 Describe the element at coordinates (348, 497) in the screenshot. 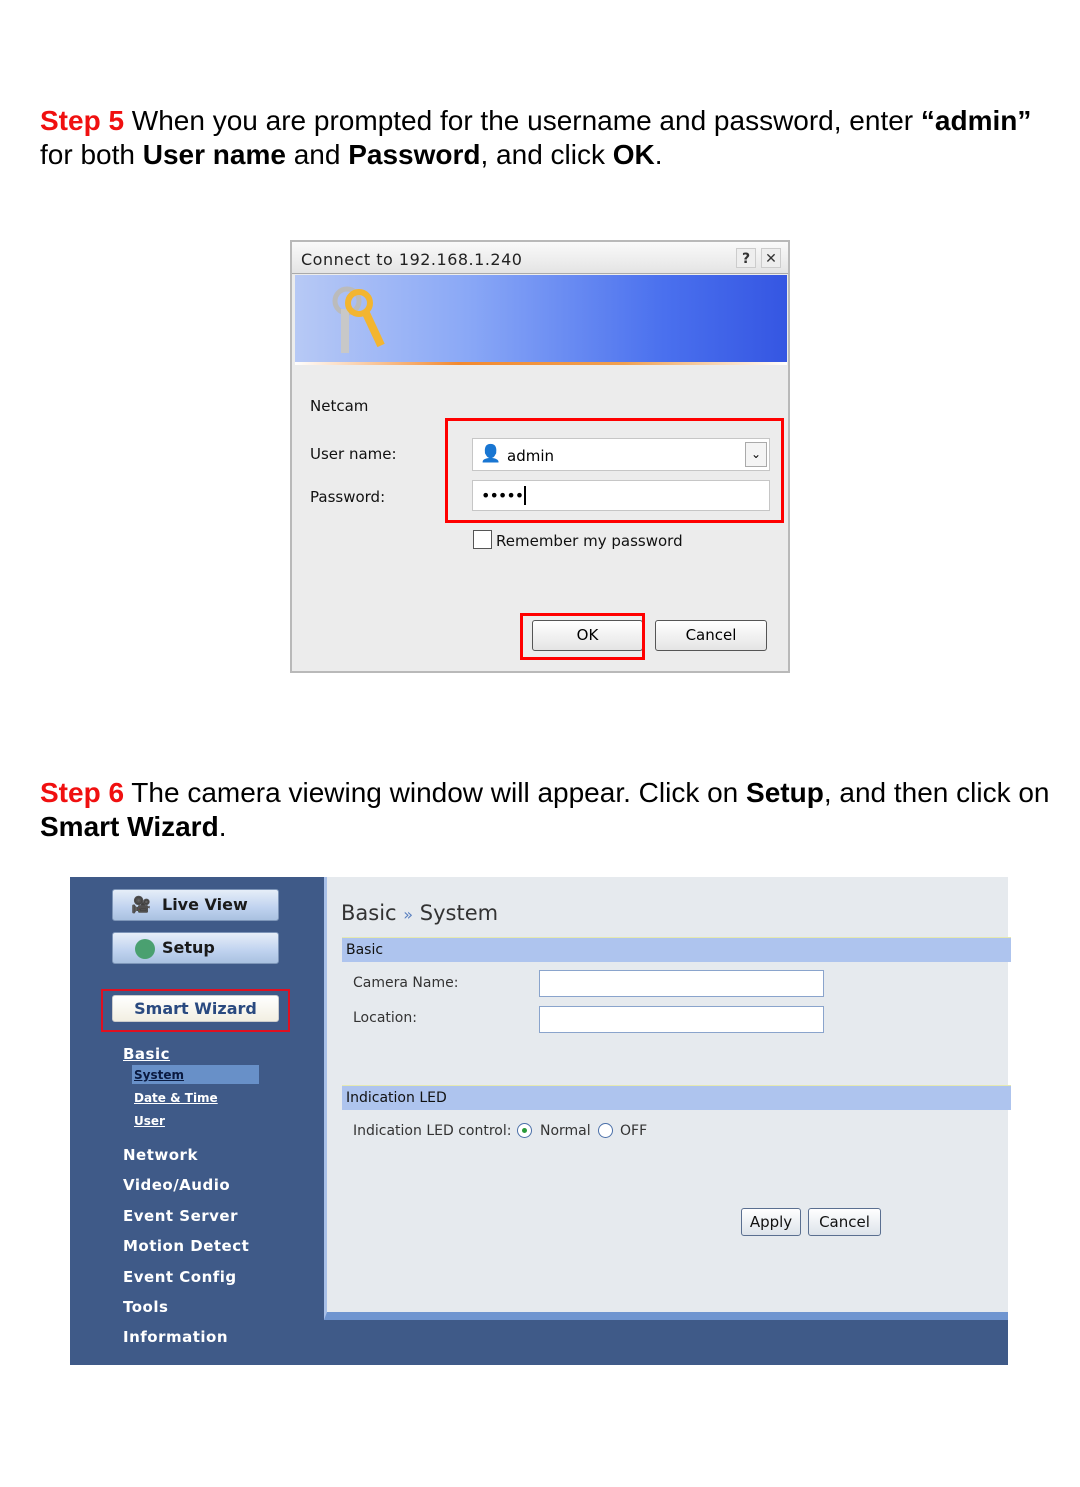

I see `password-label: Password:` at that location.